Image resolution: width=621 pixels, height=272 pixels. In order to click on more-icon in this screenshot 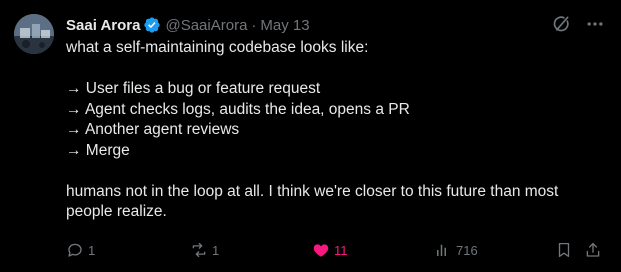, I will do `click(595, 24)`.